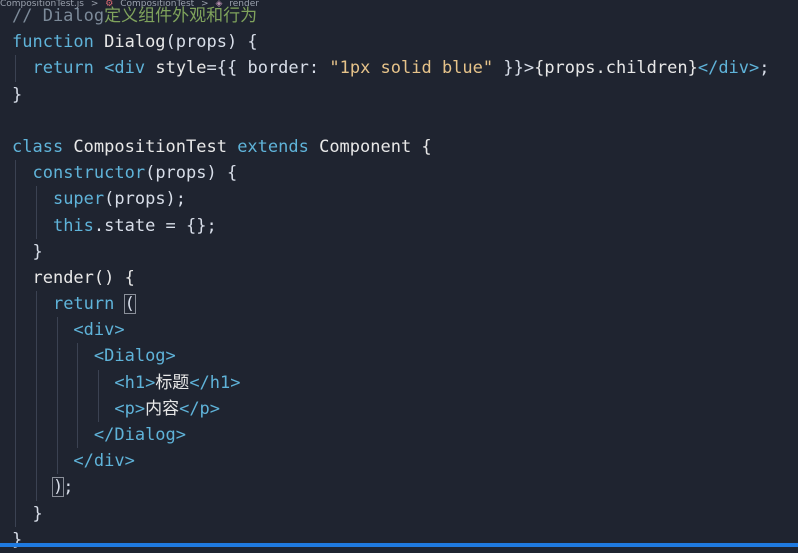 The width and height of the screenshot is (798, 553). What do you see at coordinates (17, 539) in the screenshot?
I see `code-line-21: }` at bounding box center [17, 539].